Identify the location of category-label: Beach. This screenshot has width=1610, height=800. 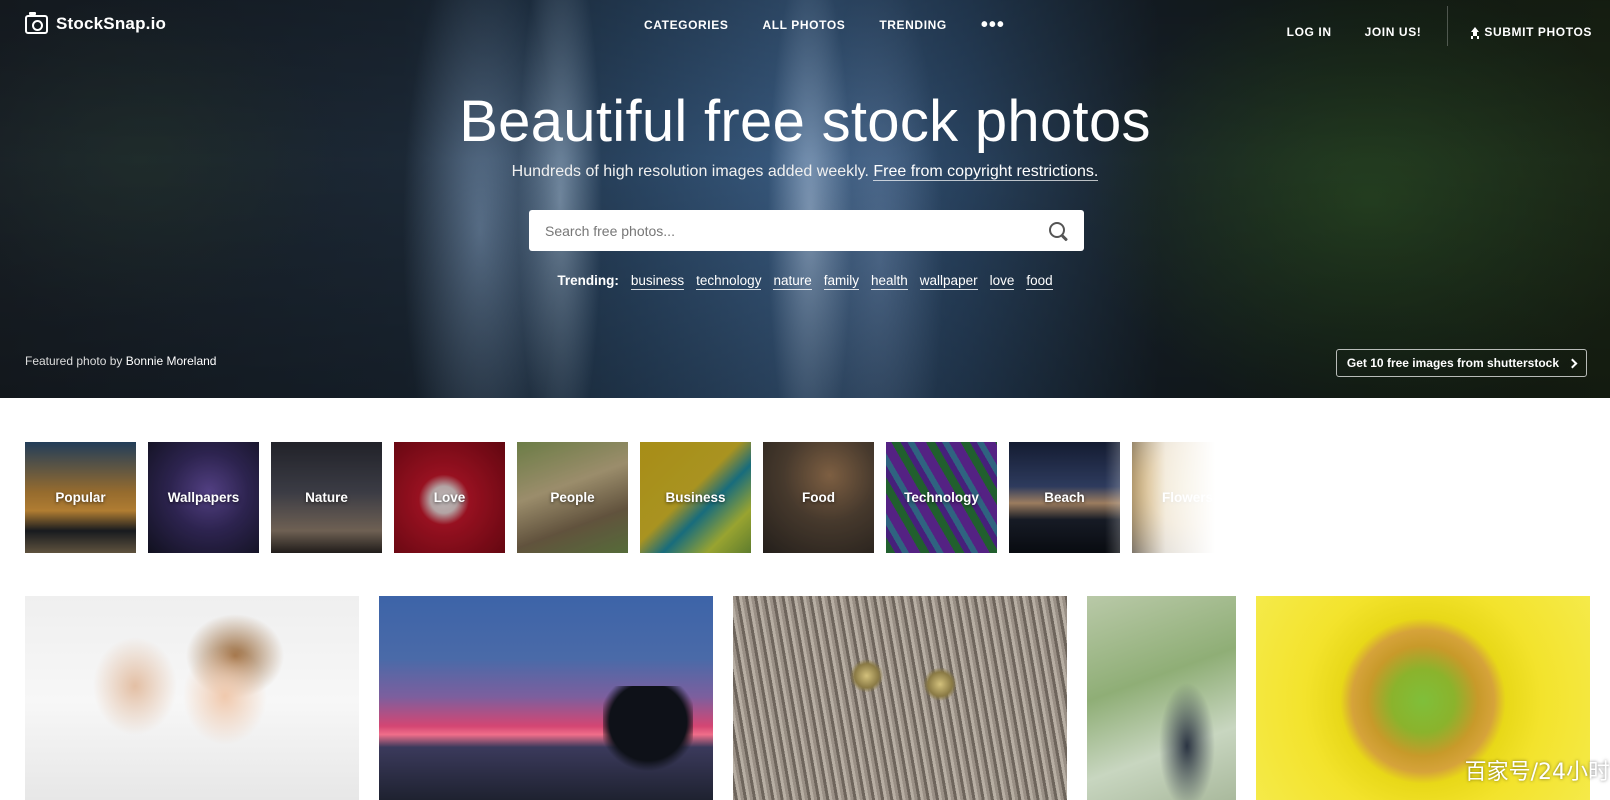
(1064, 497).